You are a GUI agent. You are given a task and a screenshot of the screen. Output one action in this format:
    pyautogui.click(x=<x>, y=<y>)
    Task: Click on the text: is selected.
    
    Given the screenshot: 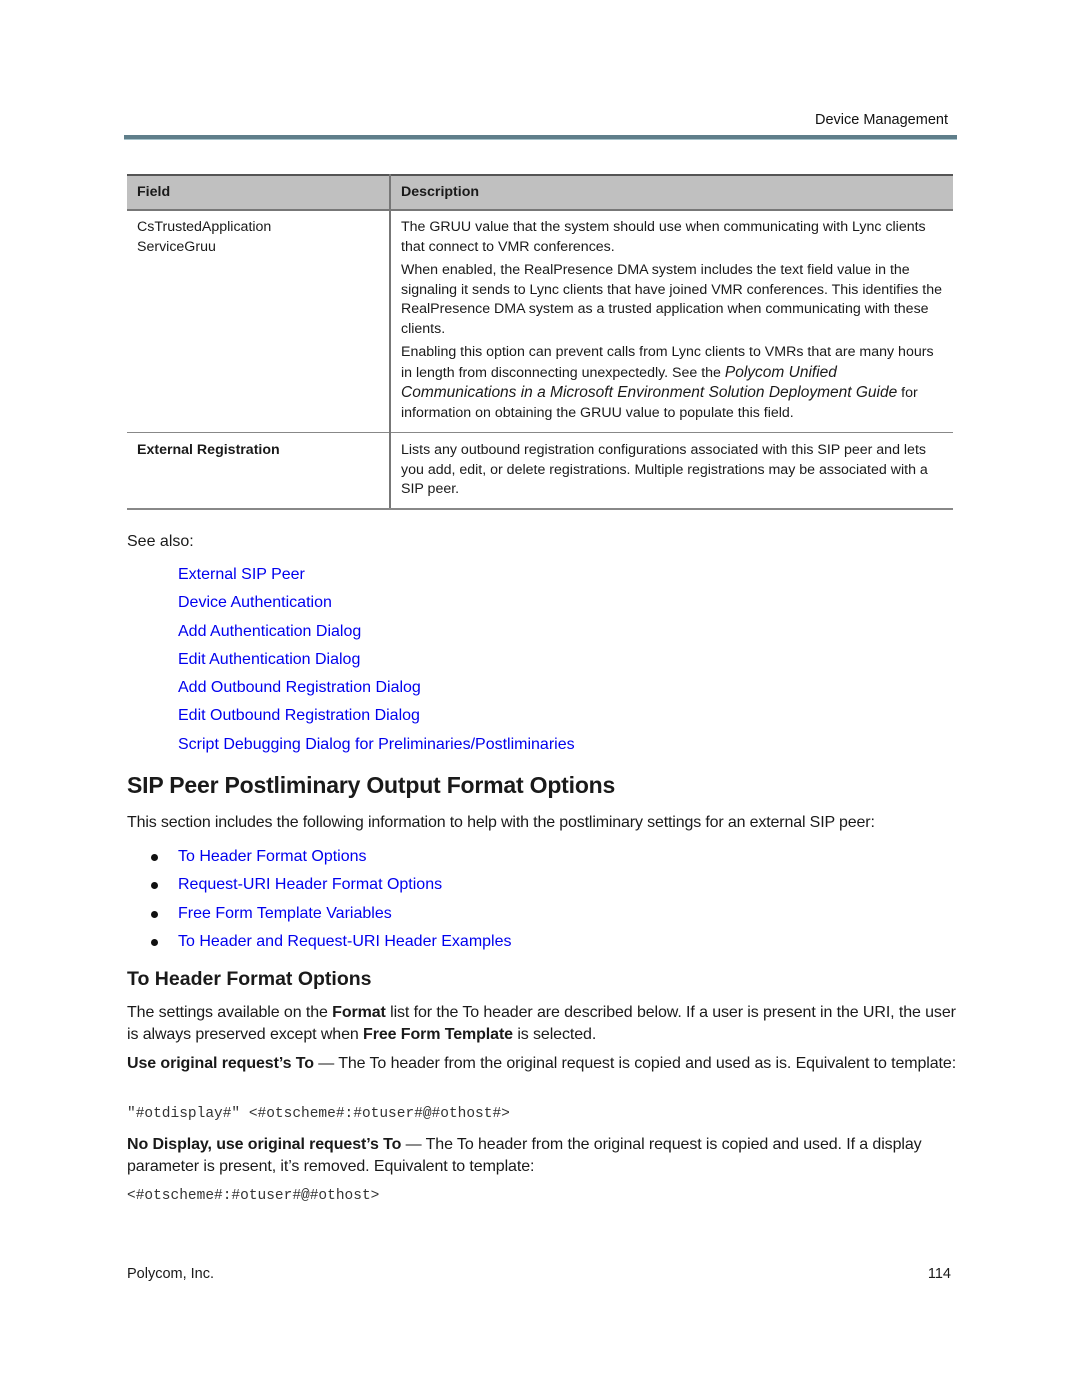 What is the action you would take?
    pyautogui.click(x=554, y=1034)
    